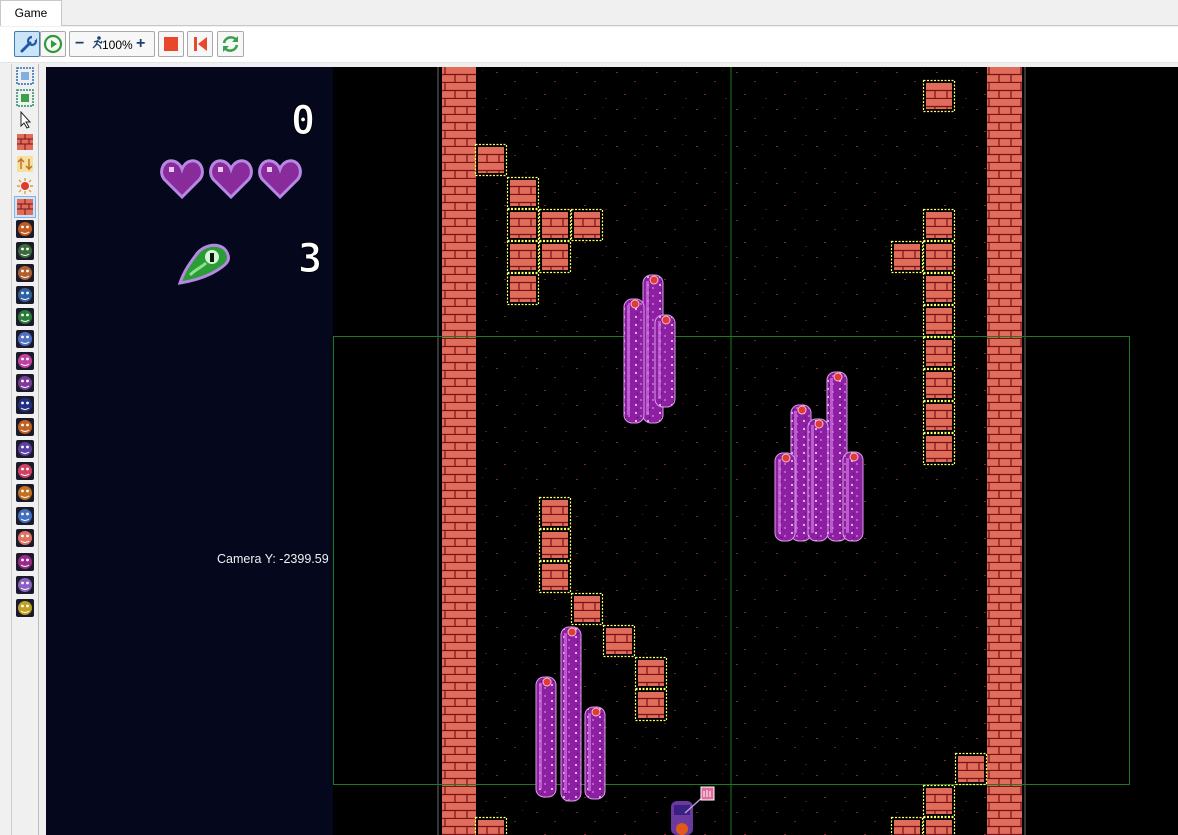 This screenshot has width=1178, height=835. I want to click on owl-palette-item, so click(25, 273).